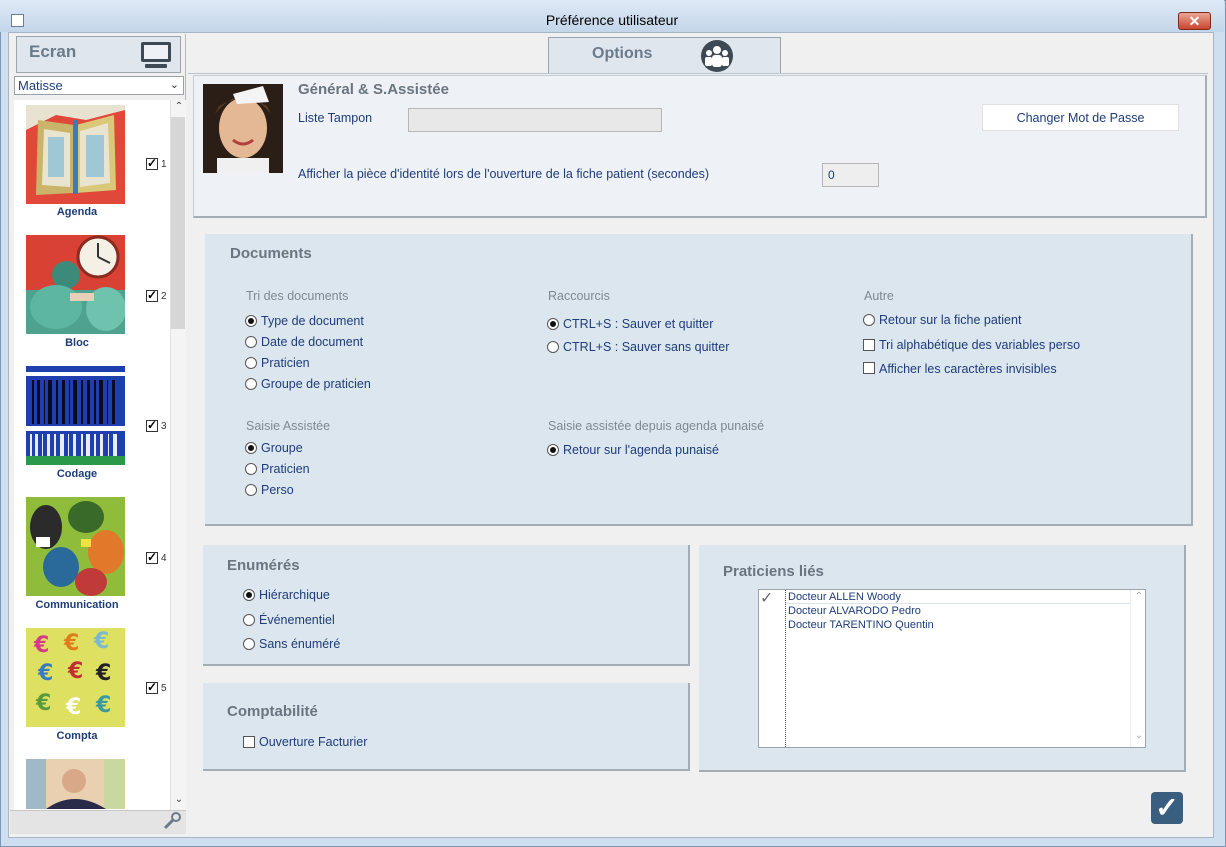  I want to click on screen-selector: Matisse ⌄, so click(99, 85).